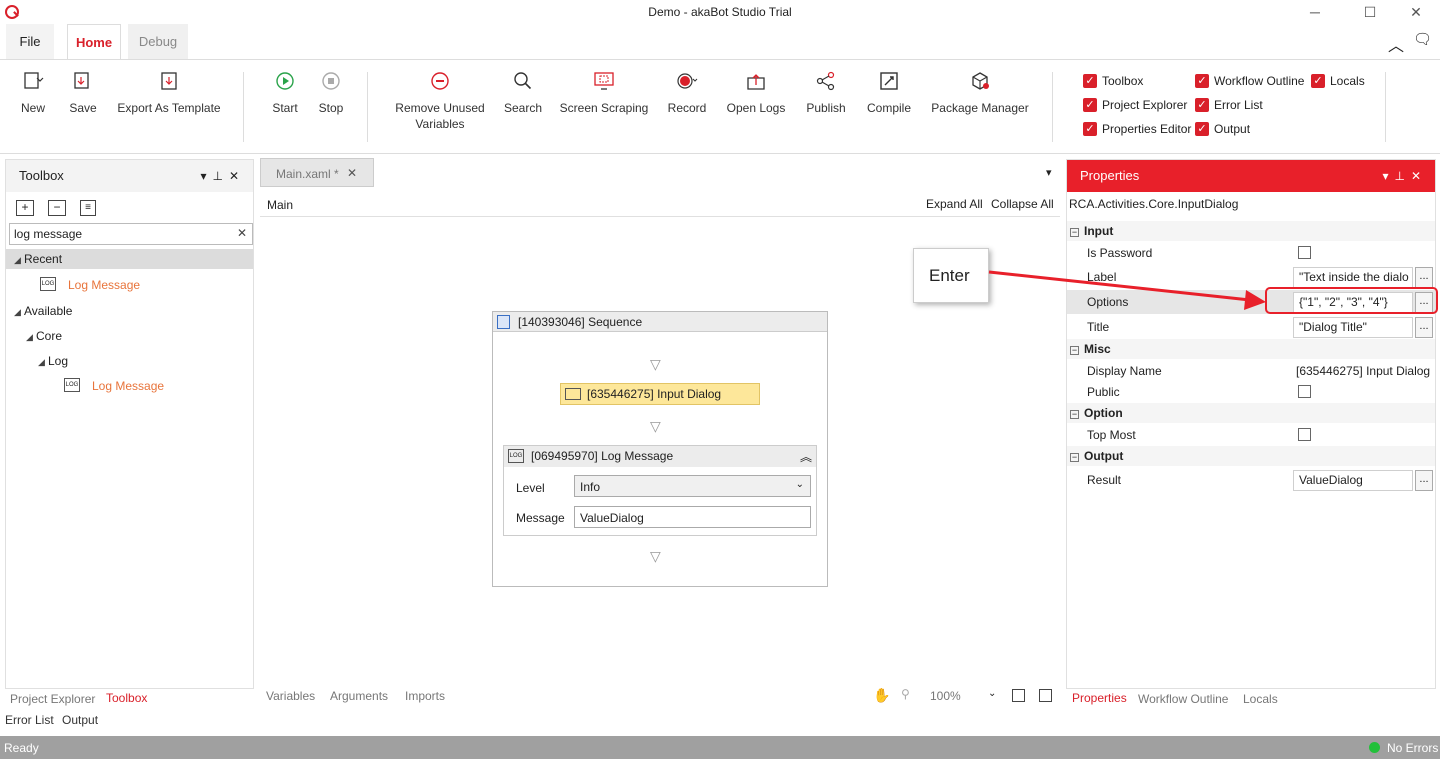 The height and width of the screenshot is (759, 1440). I want to click on public-checkbox, so click(1304, 391).